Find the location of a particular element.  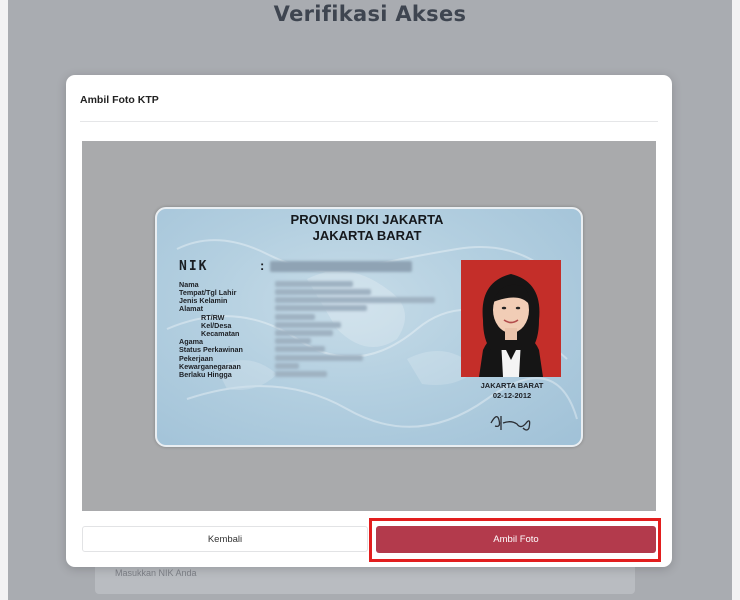

portrait-image is located at coordinates (511, 318).